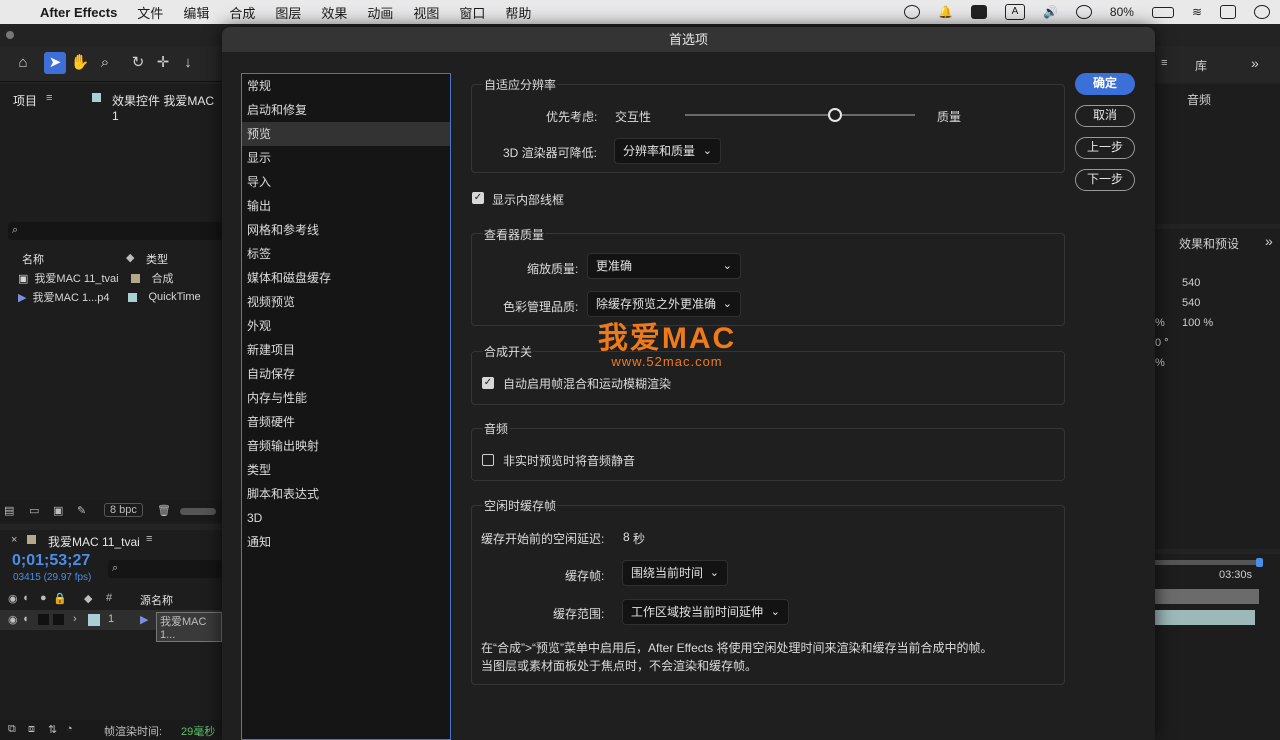 The image size is (1280, 740). Describe the element at coordinates (58, 510) in the screenshot. I see `new-comp-icon: ▣` at that location.